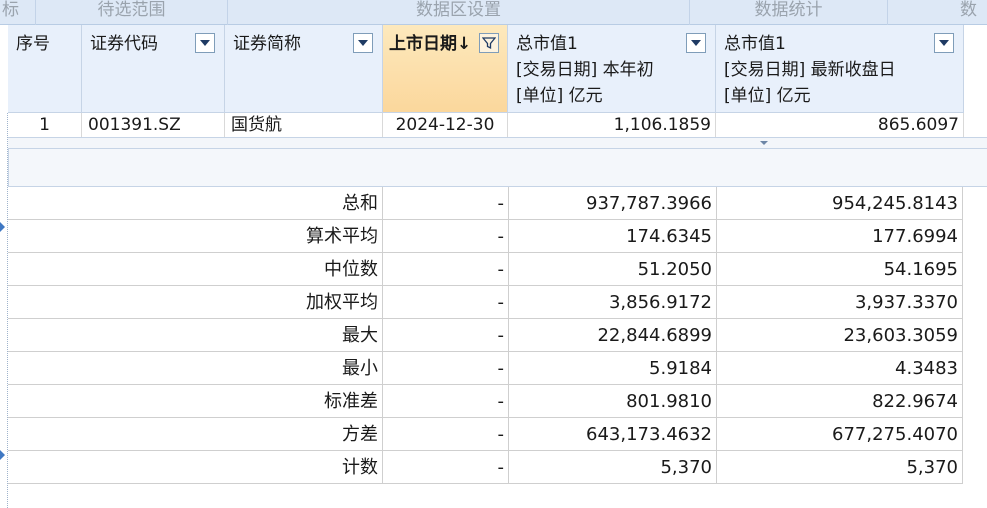  Describe the element at coordinates (195, 302) in the screenshot. I see `stats-label: 加权平均` at that location.